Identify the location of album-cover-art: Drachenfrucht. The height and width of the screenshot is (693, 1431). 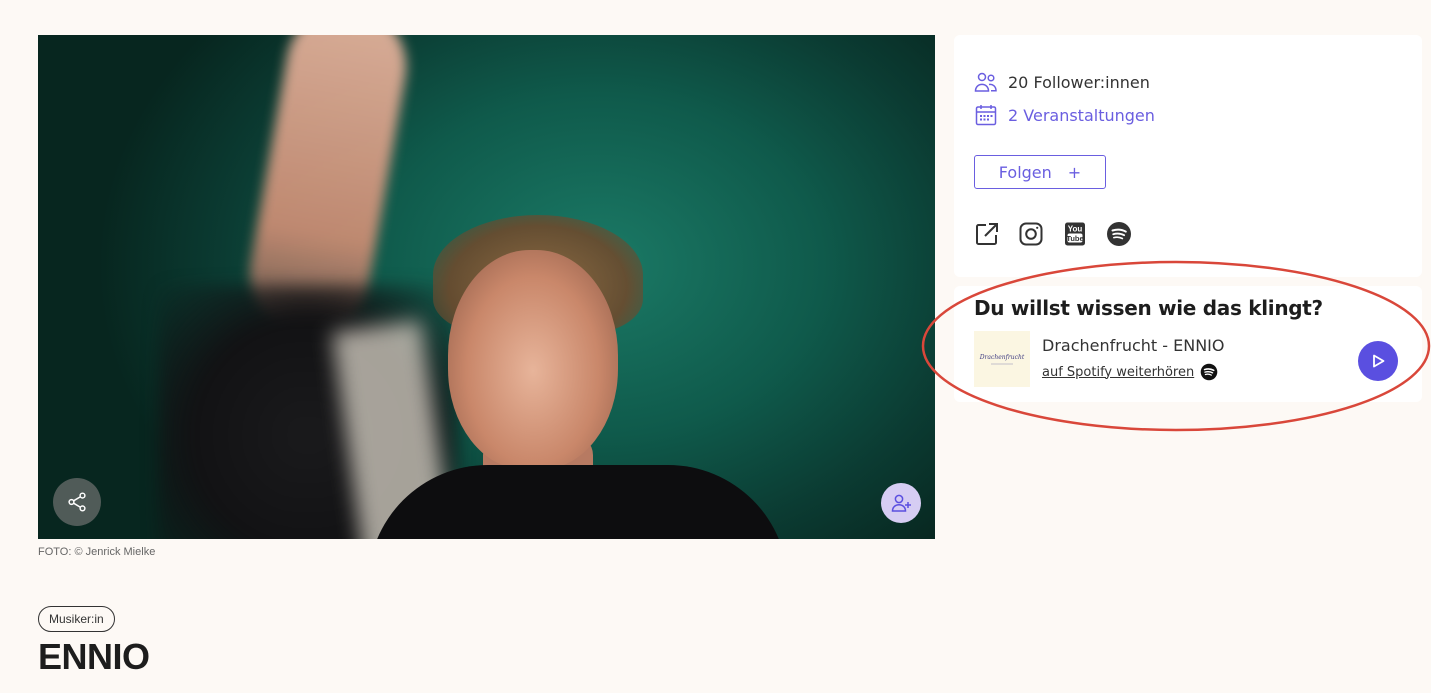
(1002, 359).